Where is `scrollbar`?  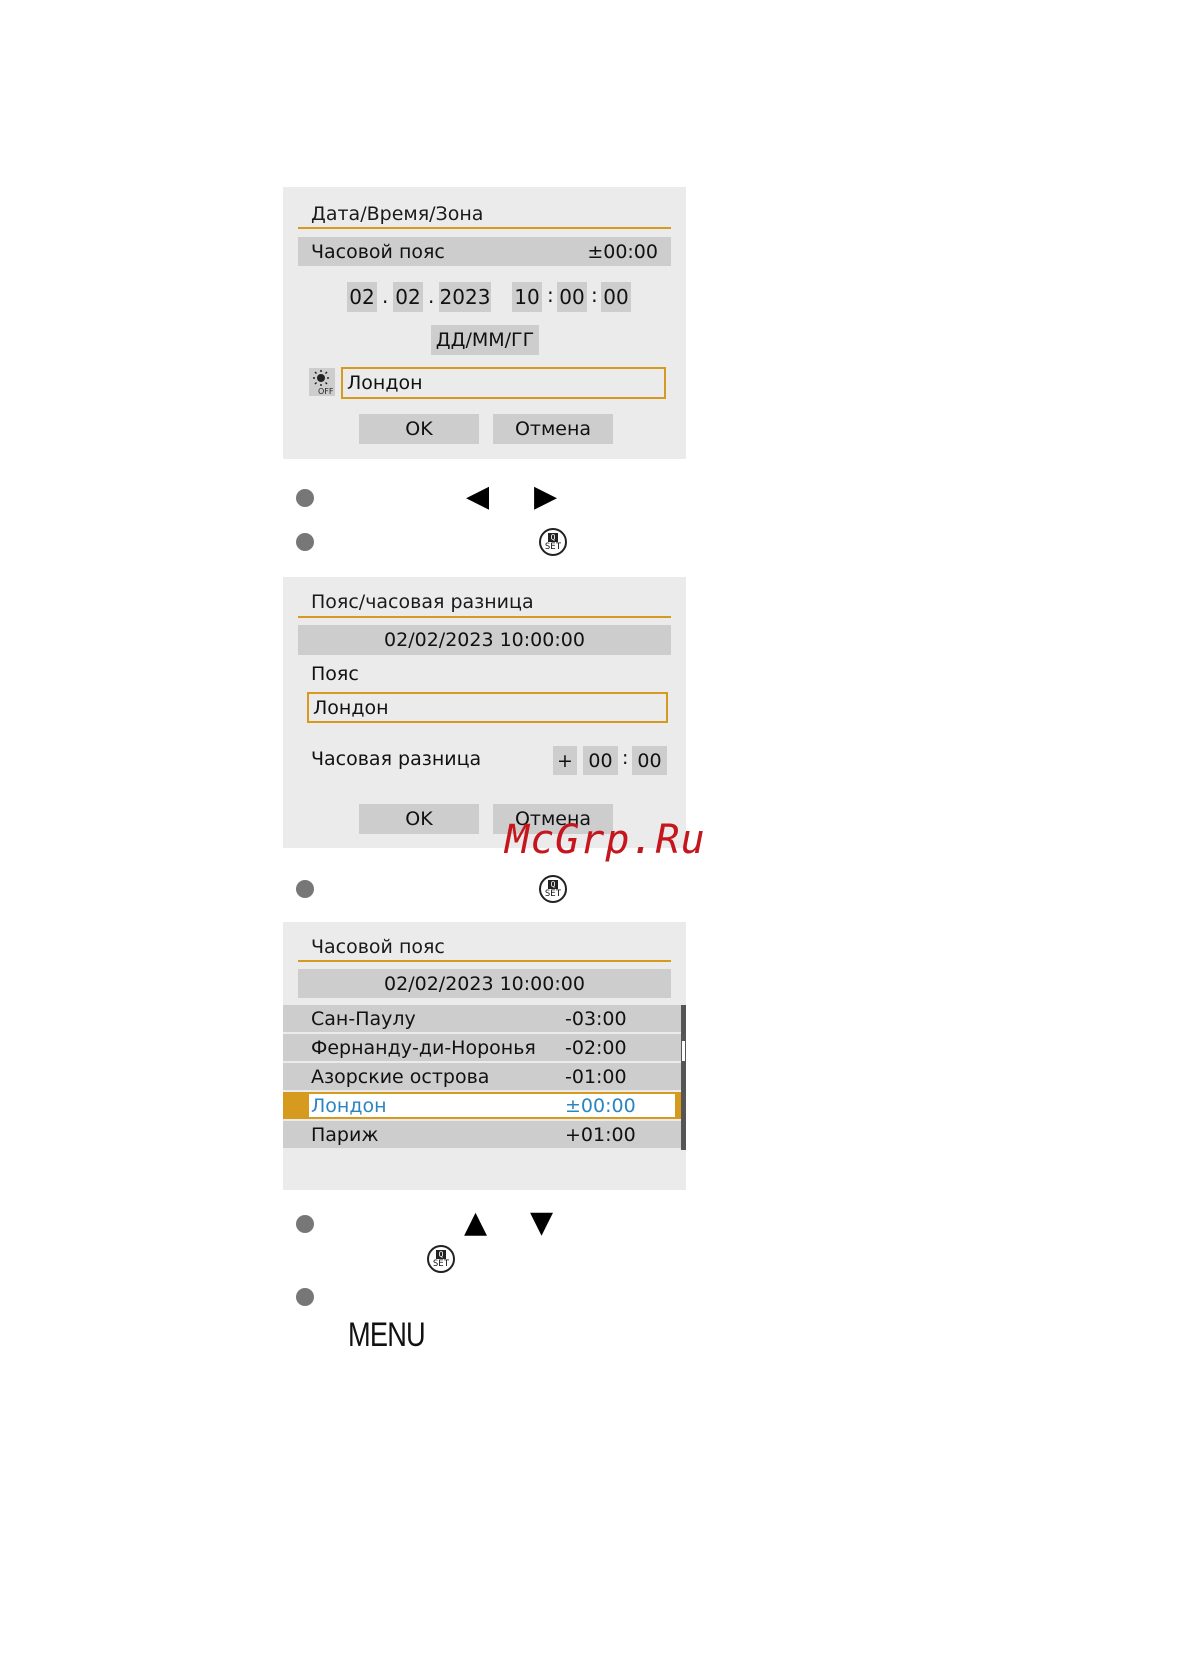
scrollbar is located at coordinates (683, 1077).